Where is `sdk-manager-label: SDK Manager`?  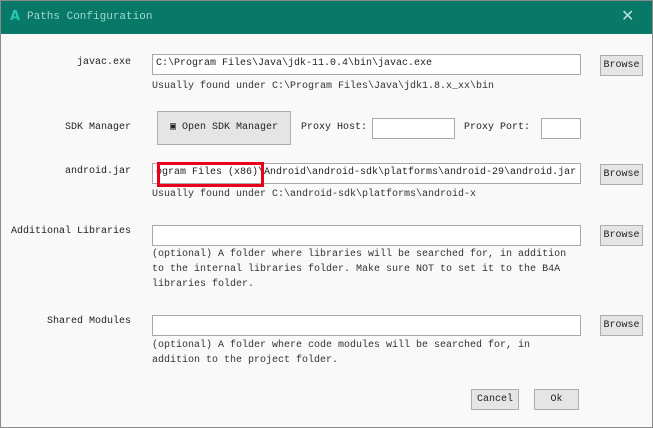
sdk-manager-label: SDK Manager is located at coordinates (97, 127).